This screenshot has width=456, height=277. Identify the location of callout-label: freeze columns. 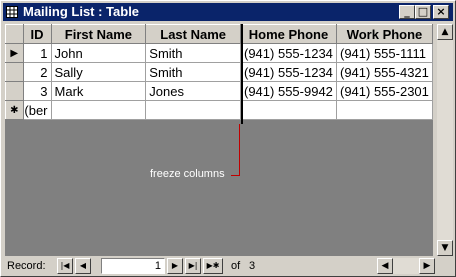
(187, 174).